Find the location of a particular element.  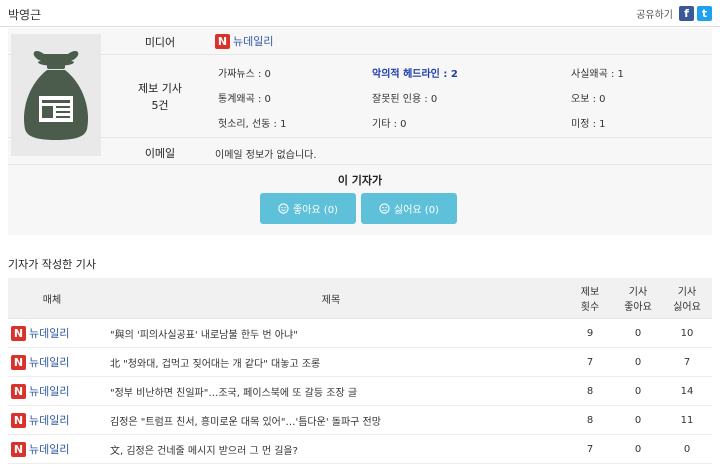

category-stat-distortion: 통계왜곡 : 0 is located at coordinates (244, 97).